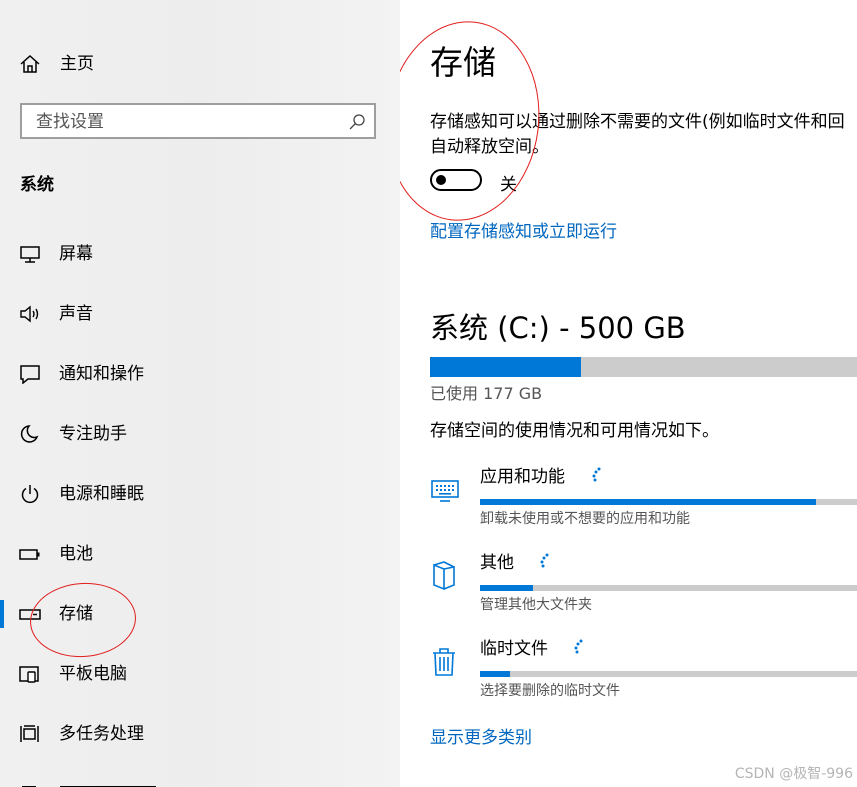 This screenshot has height=787, width=857. What do you see at coordinates (30, 254) in the screenshot?
I see `monitor-icon` at bounding box center [30, 254].